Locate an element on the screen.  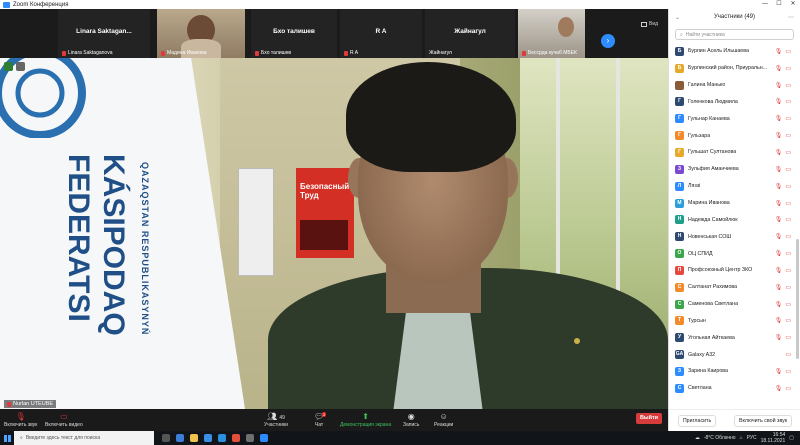
avatar: С is located at coordinates (679, 304).